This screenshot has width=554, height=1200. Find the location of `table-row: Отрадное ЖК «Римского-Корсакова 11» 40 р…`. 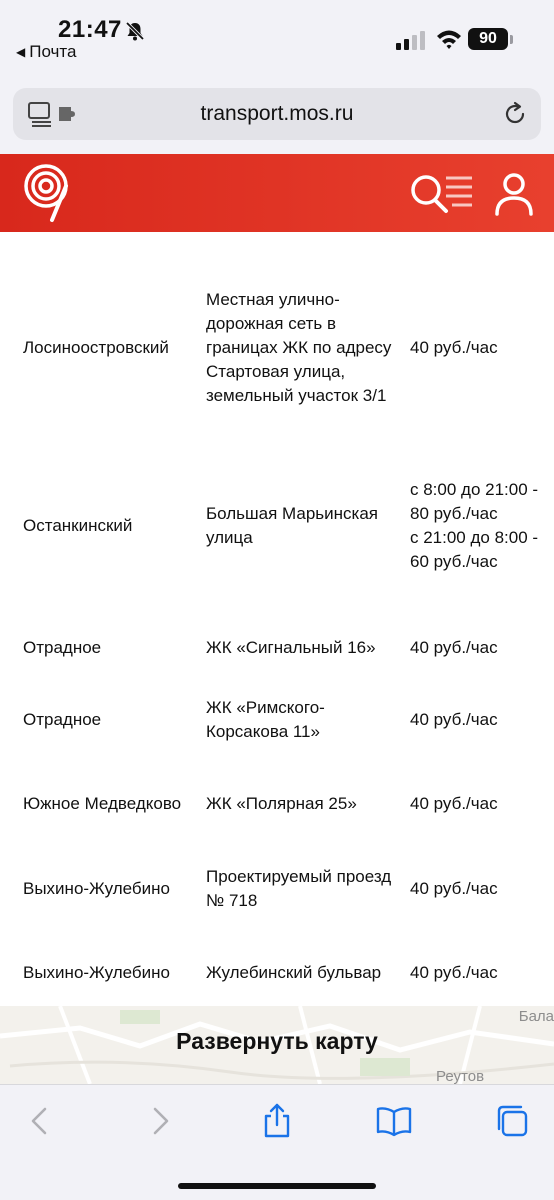

table-row: Отрадное ЖК «Римского-Корсакова 11» 40 р… is located at coordinates (277, 720).